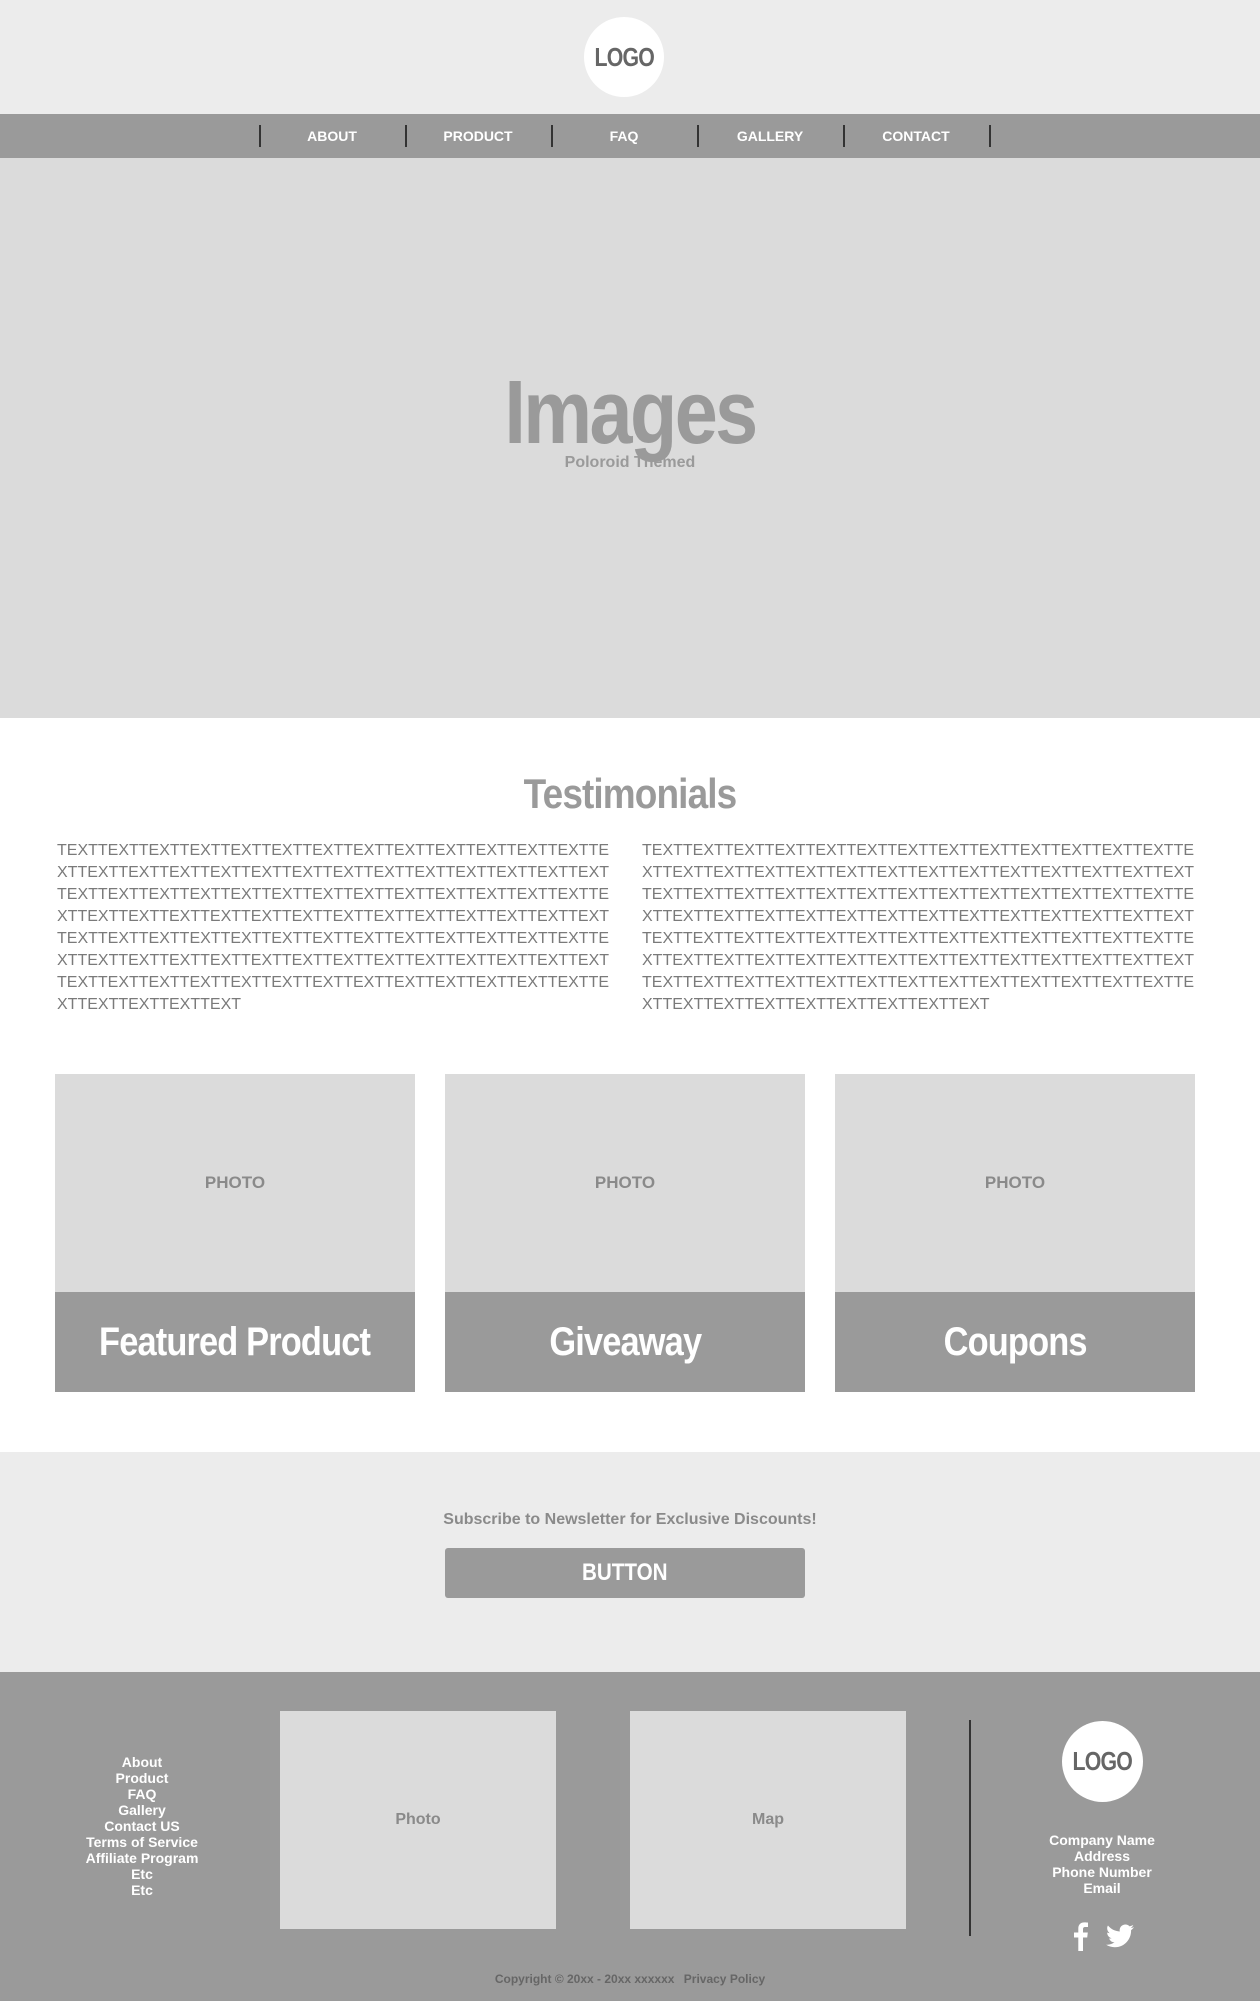  I want to click on card-label: Giveaway, so click(625, 1342).